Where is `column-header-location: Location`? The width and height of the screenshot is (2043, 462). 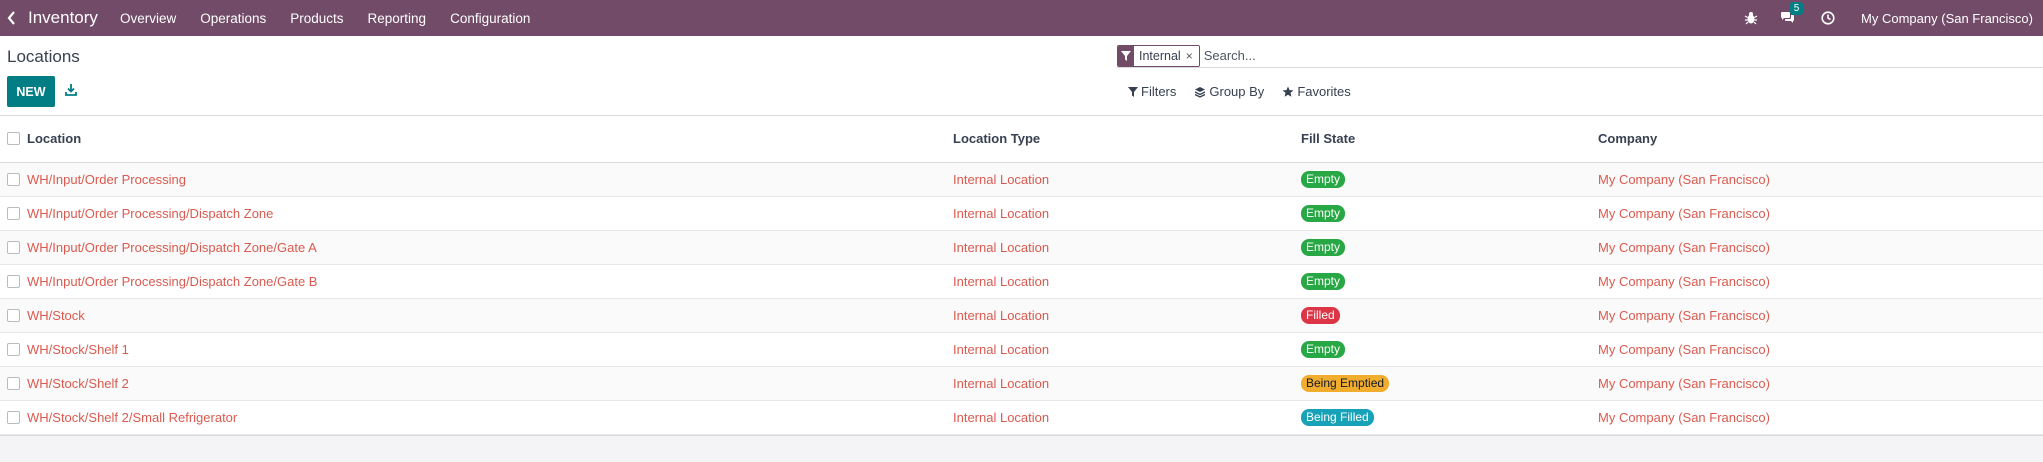
column-header-location: Location is located at coordinates (490, 139).